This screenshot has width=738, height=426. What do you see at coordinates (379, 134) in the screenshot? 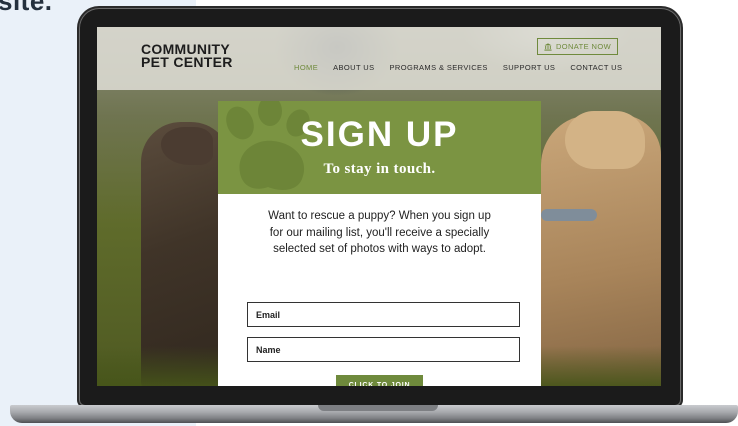
I see `modal-title: SIGN UP` at bounding box center [379, 134].